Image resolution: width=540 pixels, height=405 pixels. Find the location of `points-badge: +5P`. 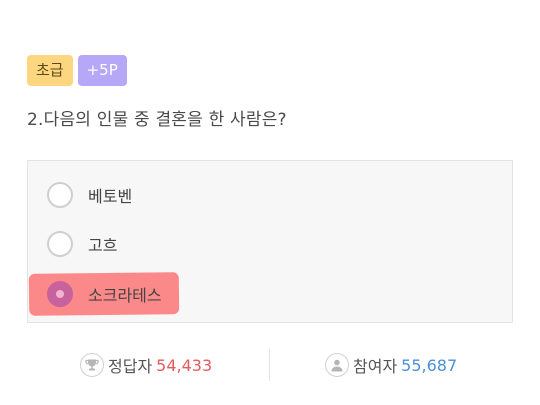

points-badge: +5P is located at coordinates (102, 70).